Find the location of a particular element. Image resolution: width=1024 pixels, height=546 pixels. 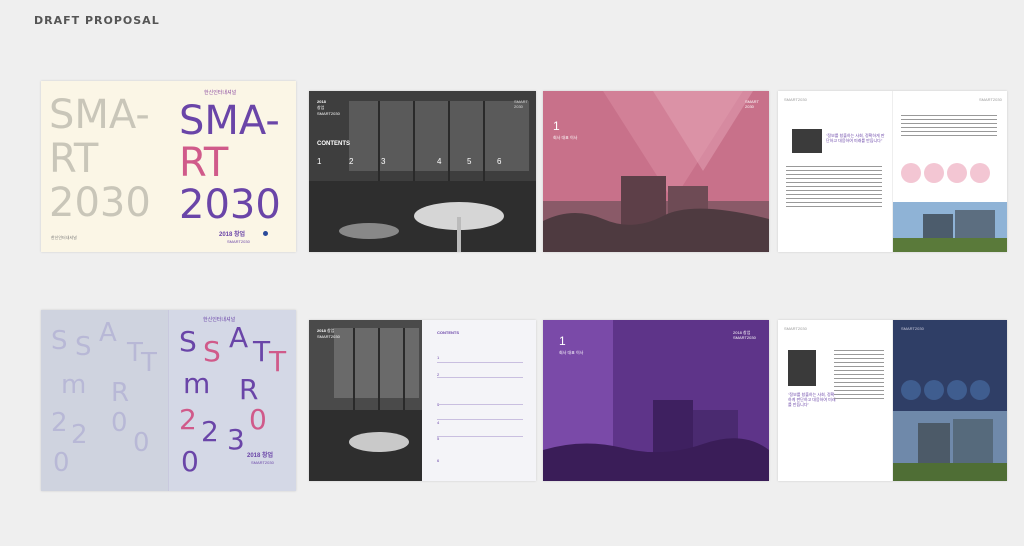

cover2-letter-t1: T is located at coordinates (262, 351).